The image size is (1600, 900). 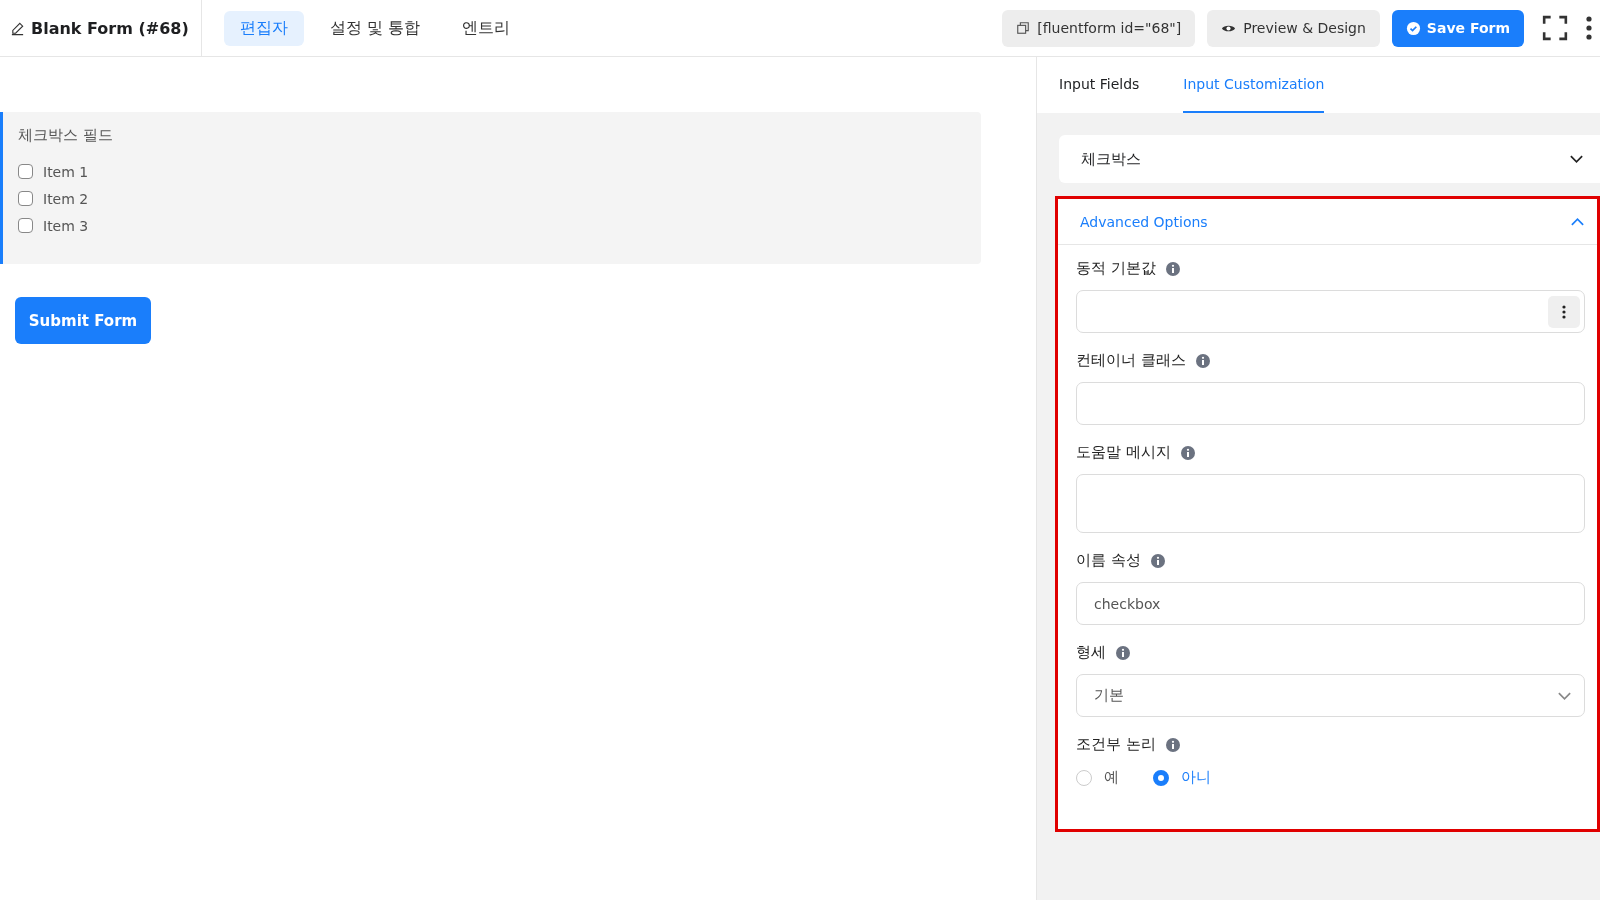 What do you see at coordinates (17, 28) in the screenshot?
I see `pencil-icon` at bounding box center [17, 28].